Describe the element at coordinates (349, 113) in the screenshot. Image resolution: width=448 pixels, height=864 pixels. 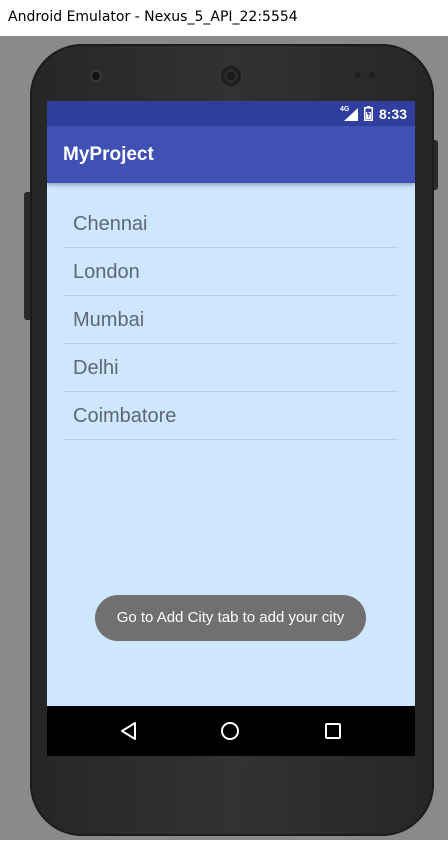
I see `signal-icon: 4G` at that location.